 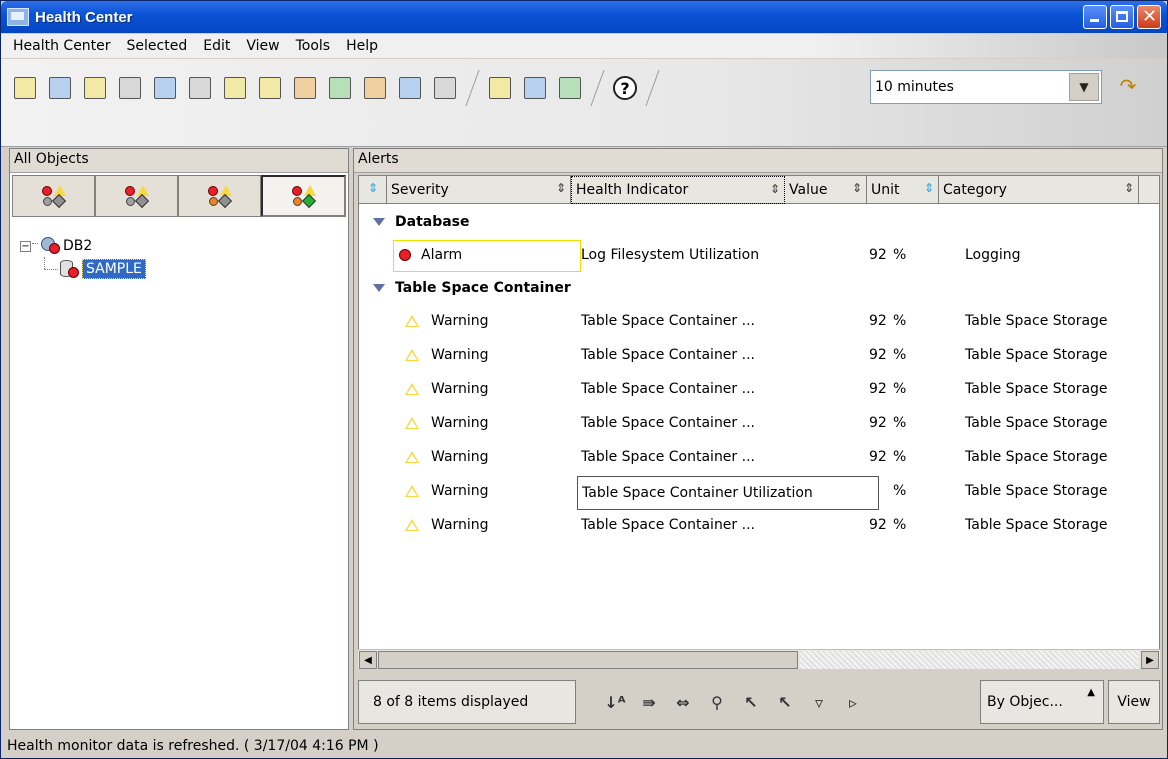 I want to click on select-all-icon: ↖, so click(x=751, y=702).